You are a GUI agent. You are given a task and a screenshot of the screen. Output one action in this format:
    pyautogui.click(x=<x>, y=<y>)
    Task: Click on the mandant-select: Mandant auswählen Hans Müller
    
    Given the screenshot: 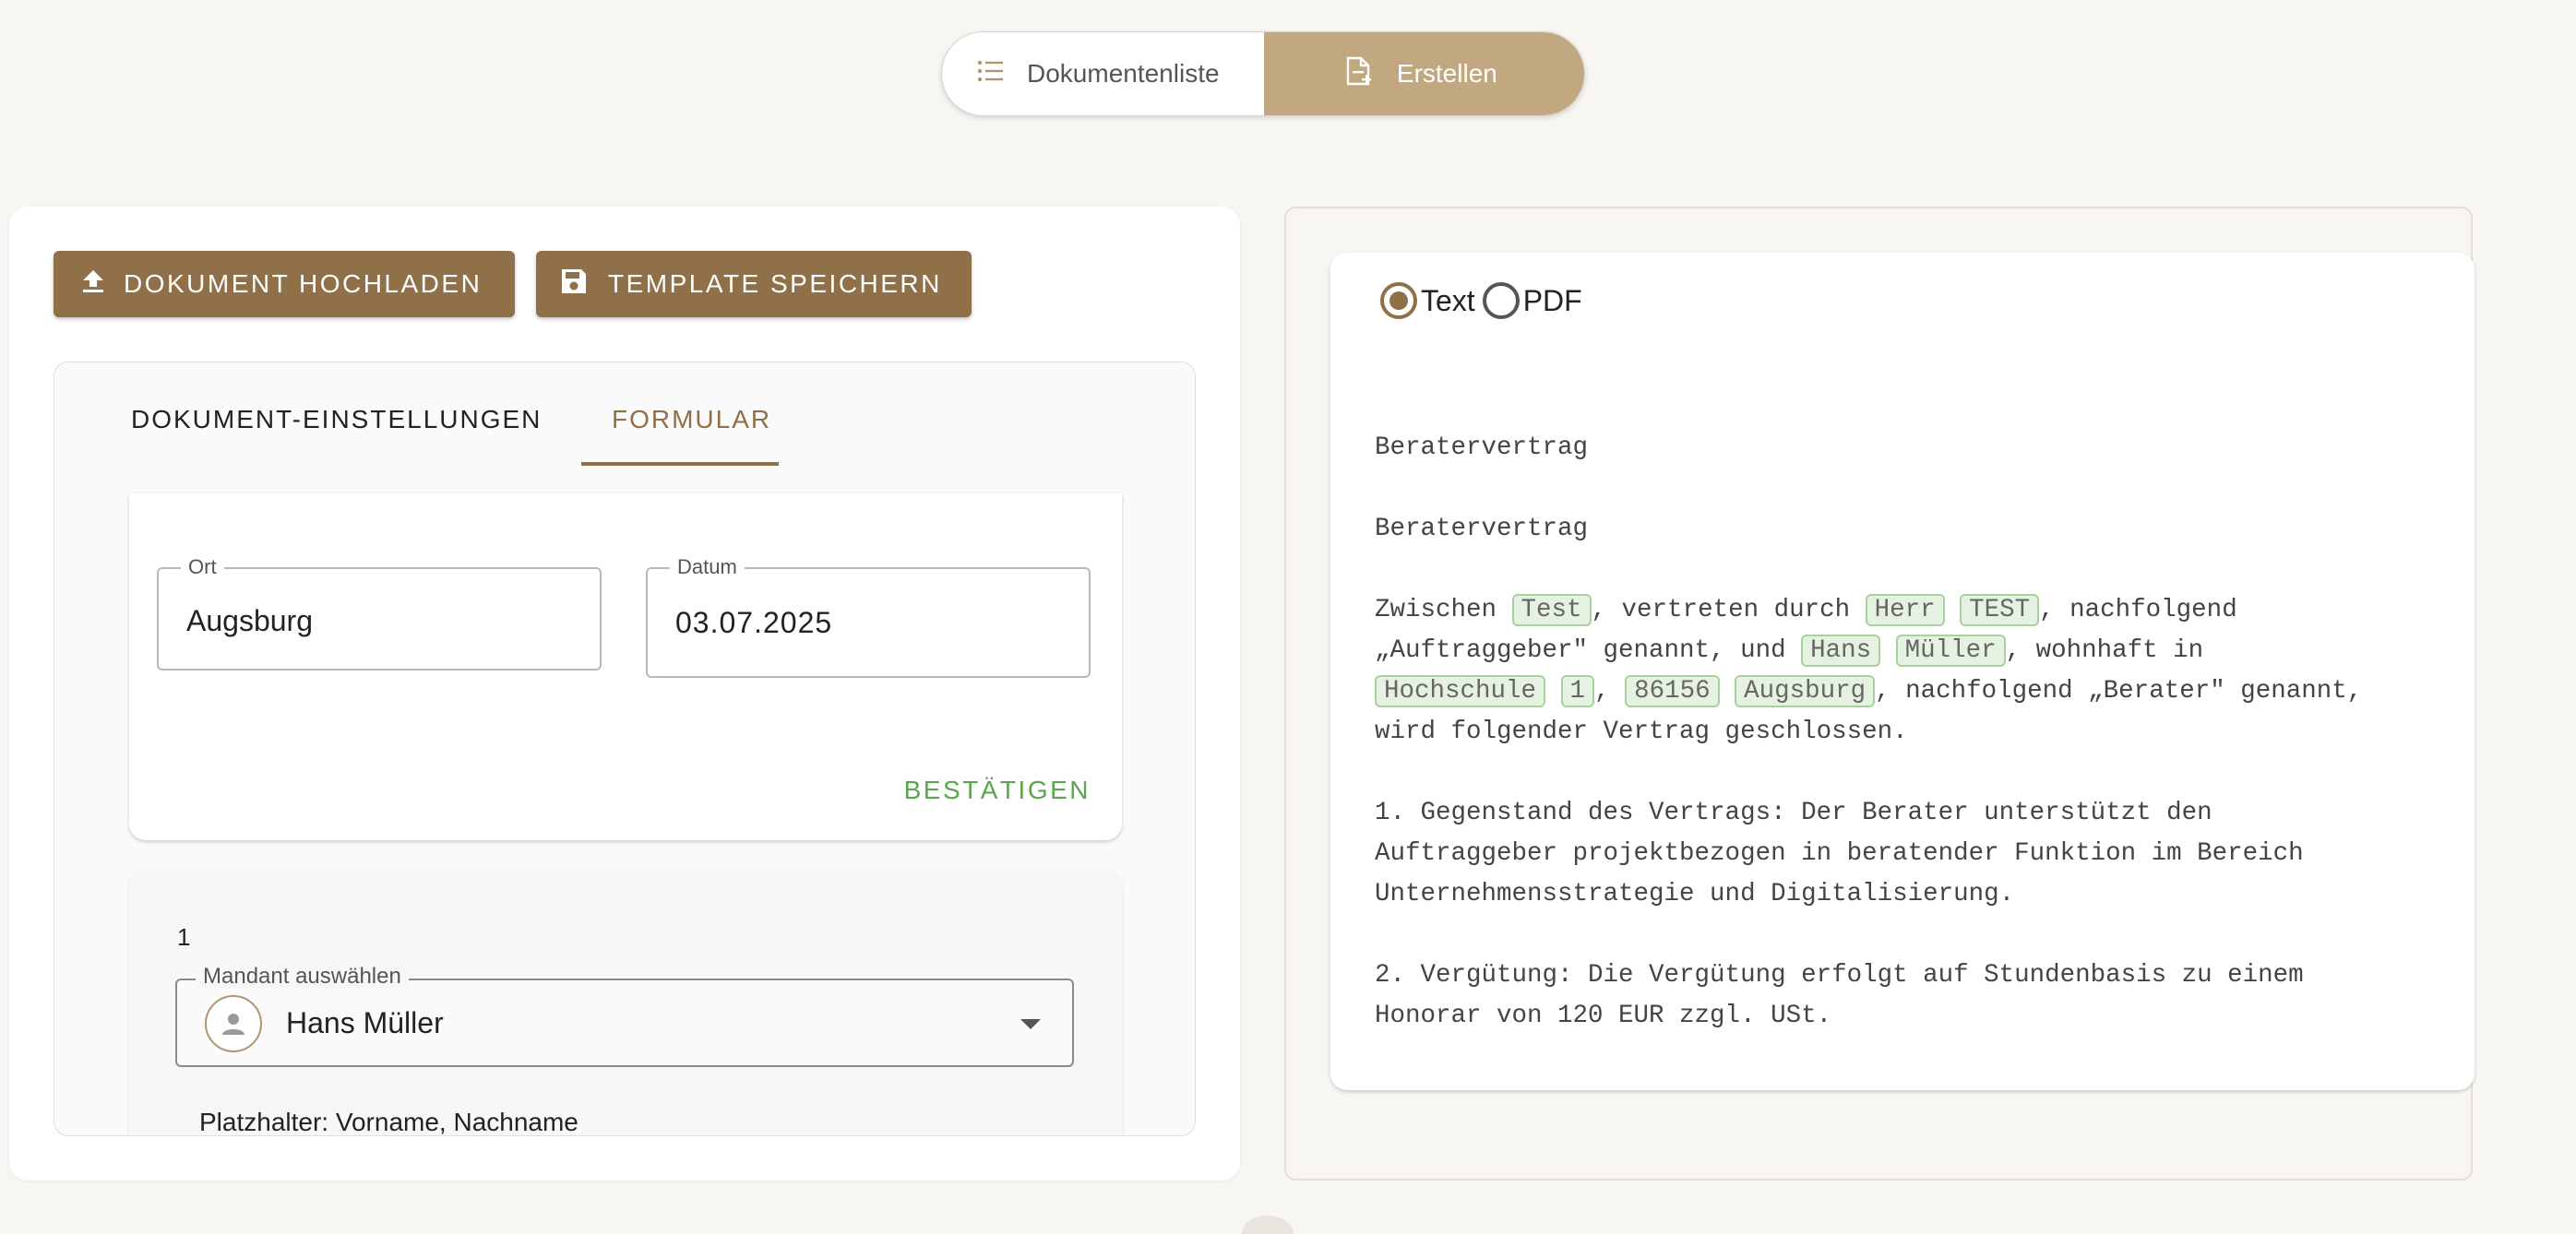 What is the action you would take?
    pyautogui.click(x=625, y=1017)
    